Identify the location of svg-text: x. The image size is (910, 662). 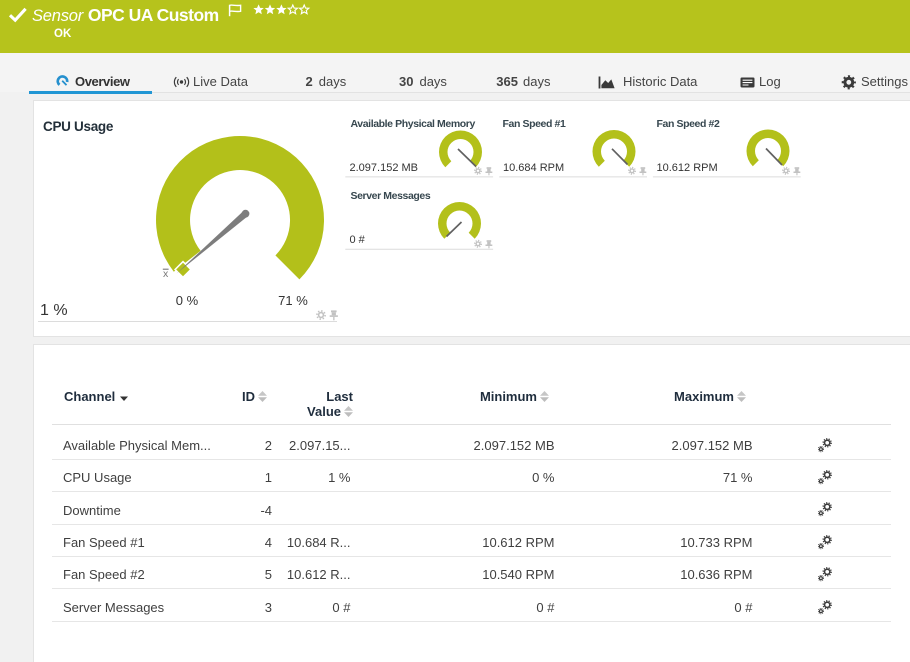
(166, 274).